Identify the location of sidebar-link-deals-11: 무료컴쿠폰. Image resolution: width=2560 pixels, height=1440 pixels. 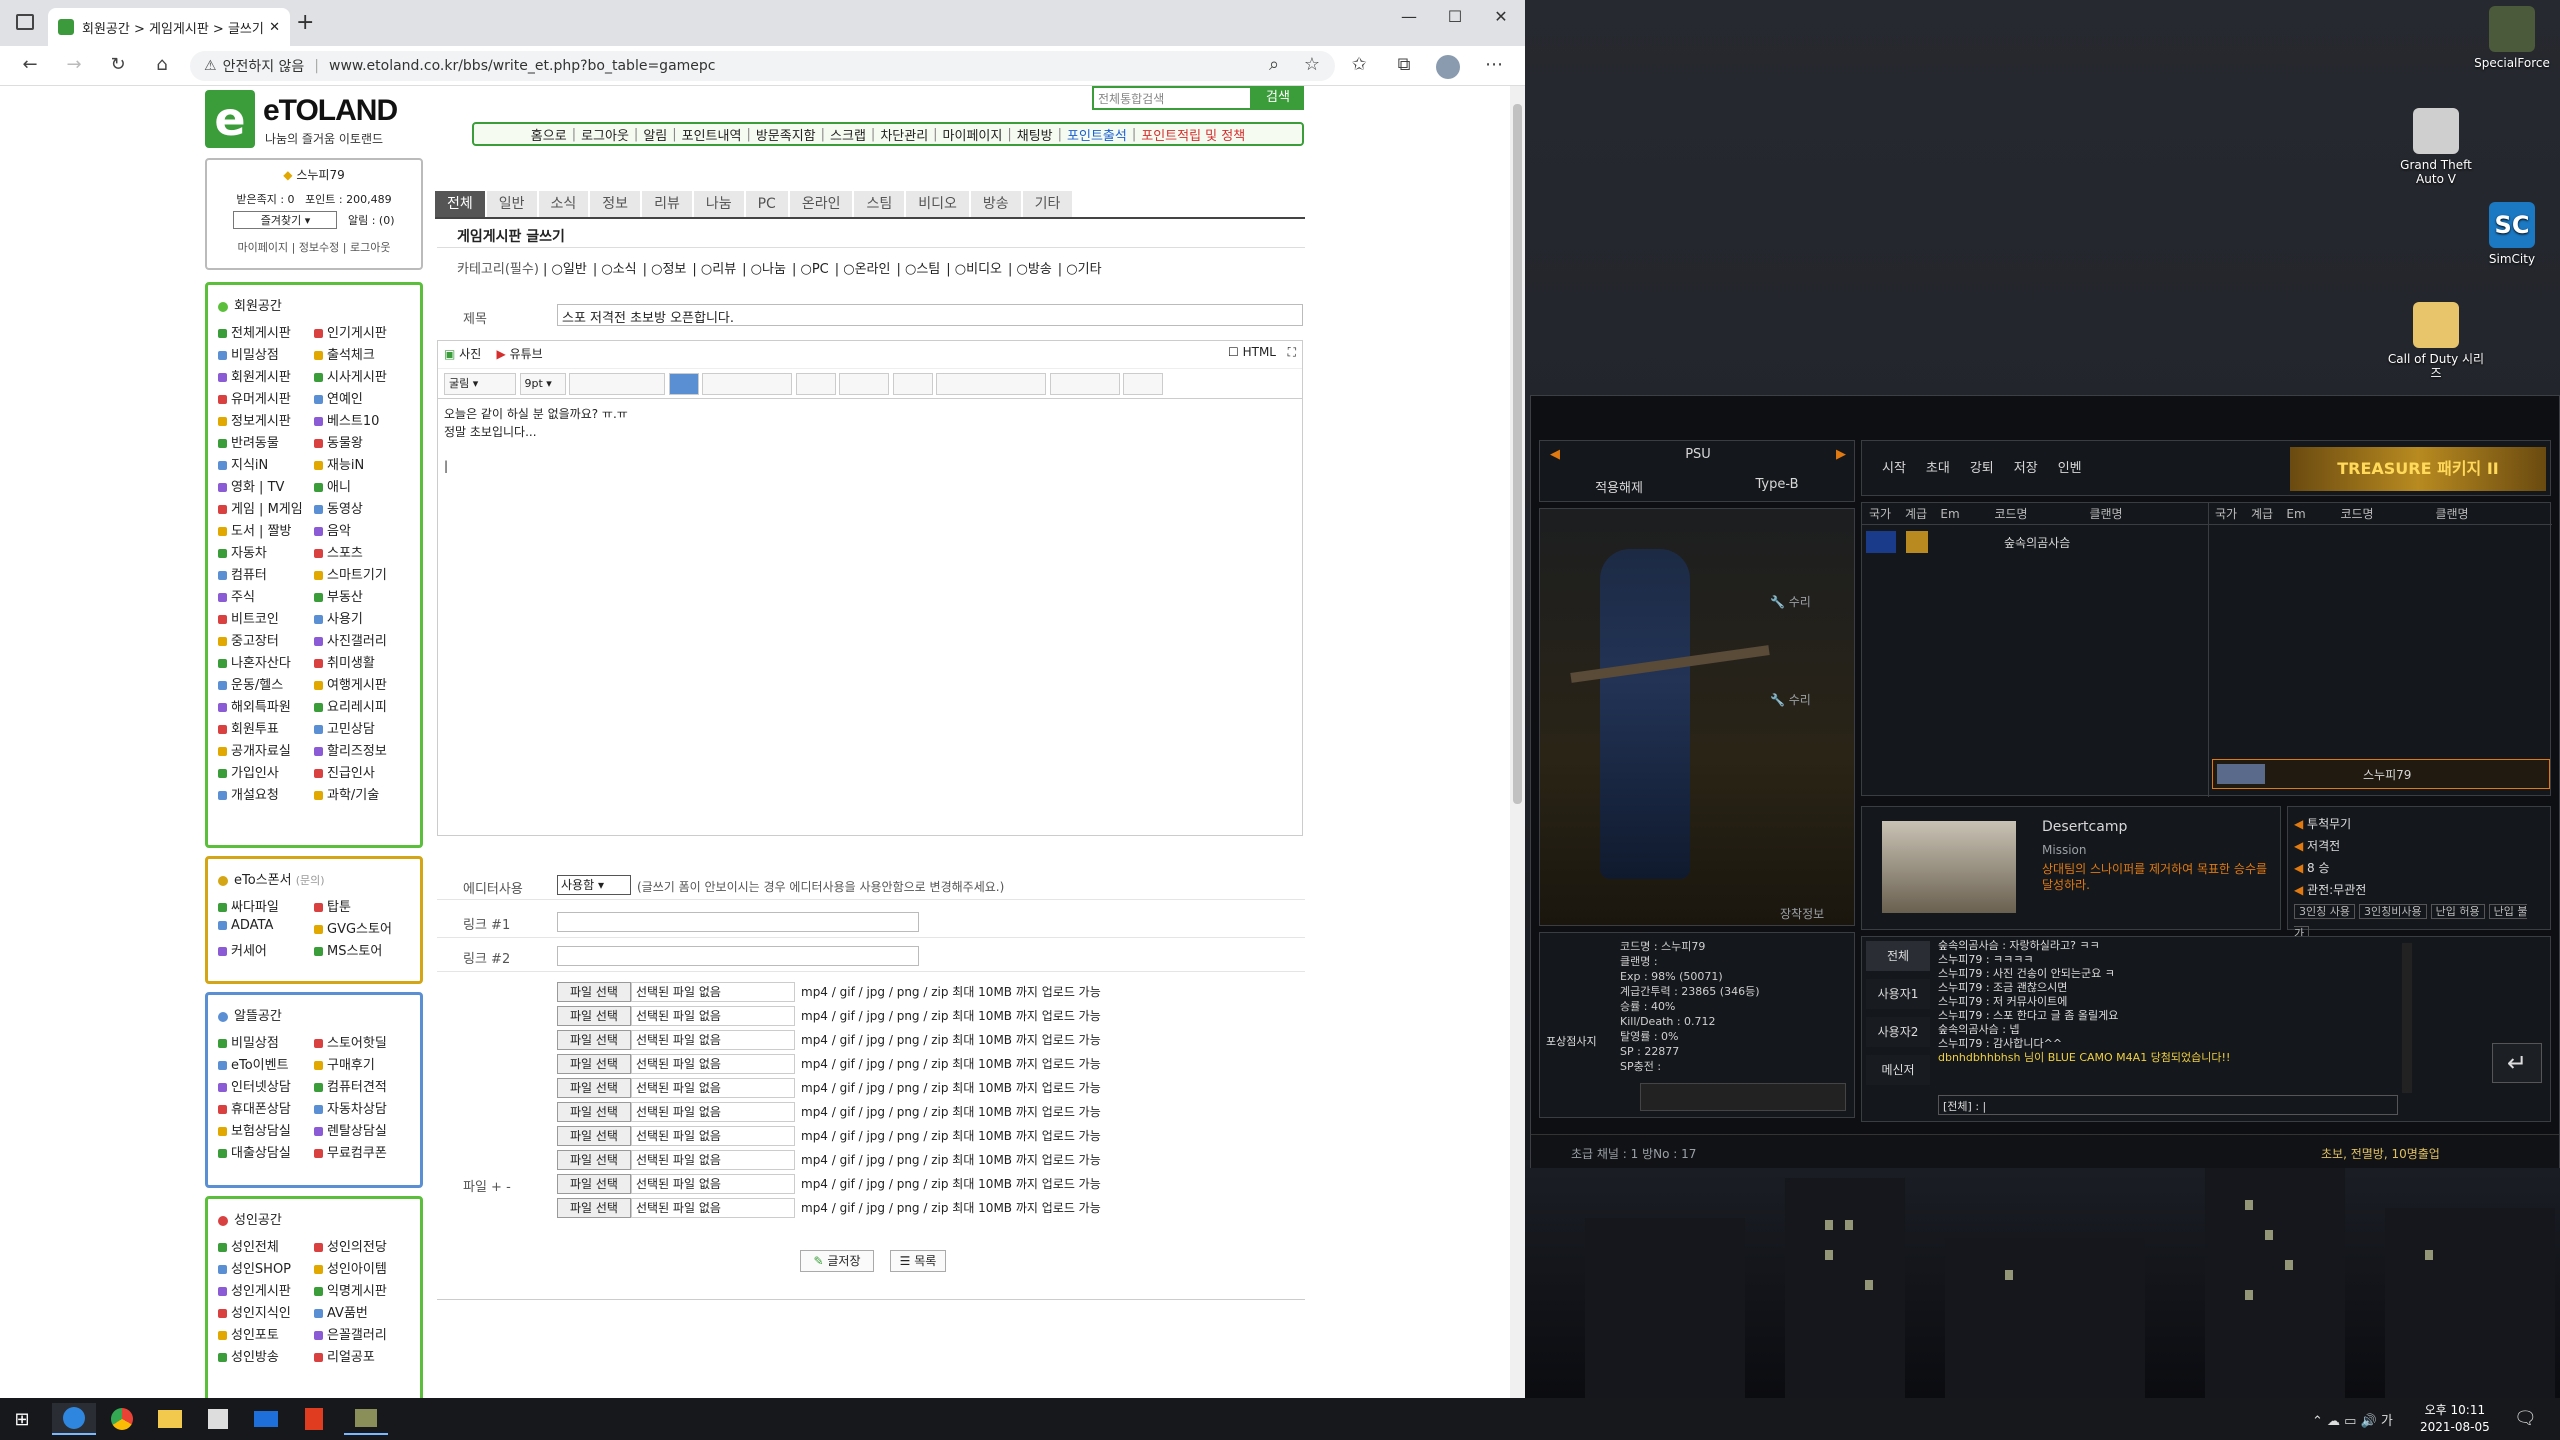
(362, 1151).